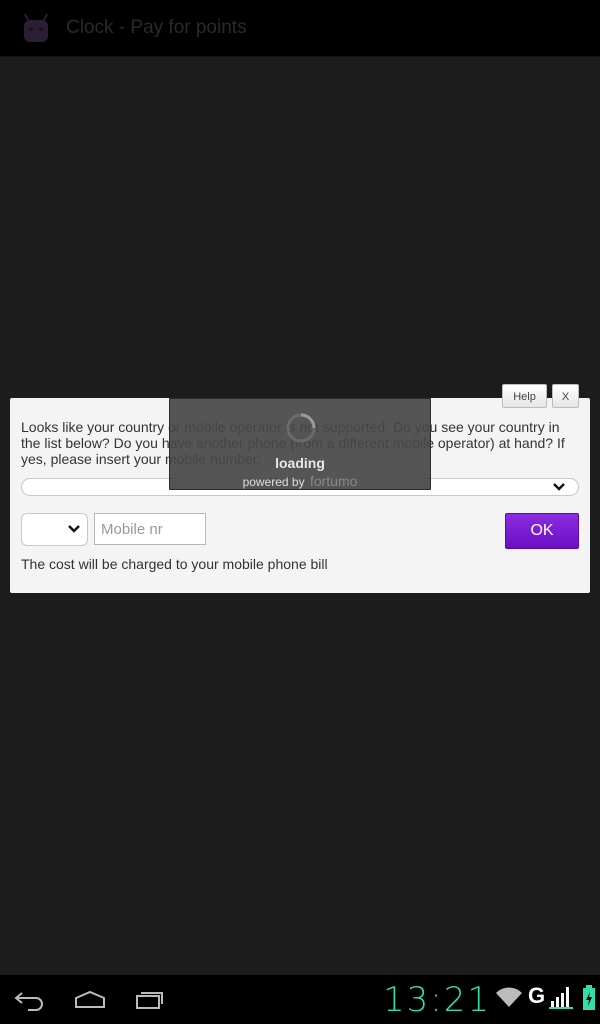  Describe the element at coordinates (300, 444) in the screenshot. I see `loading-overlay: loading powered by fortumo` at that location.